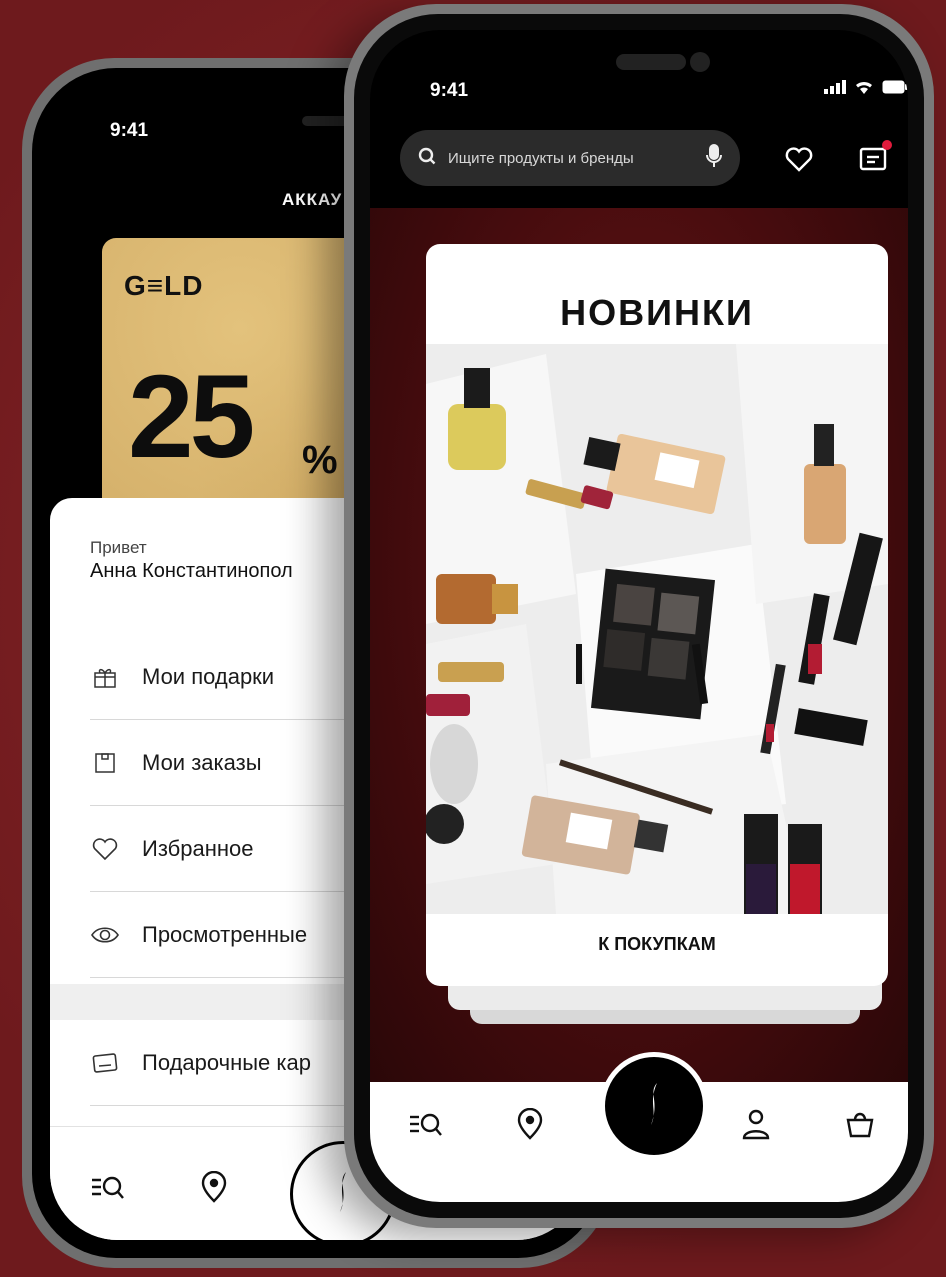 Image resolution: width=946 pixels, height=1277 pixels. Describe the element at coordinates (860, 1124) in the screenshot. I see `cart-bag-icon` at that location.